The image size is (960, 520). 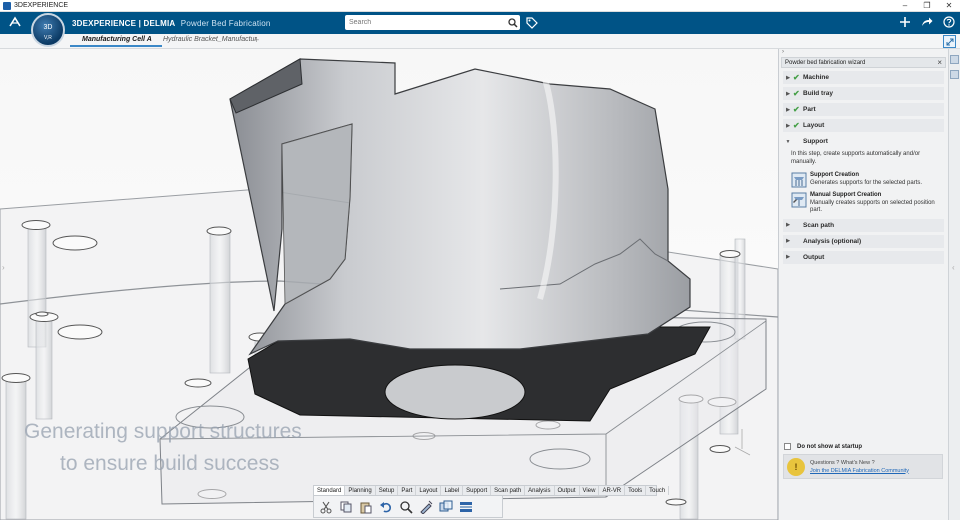 What do you see at coordinates (814, 125) in the screenshot?
I see `step-label: Layout` at bounding box center [814, 125].